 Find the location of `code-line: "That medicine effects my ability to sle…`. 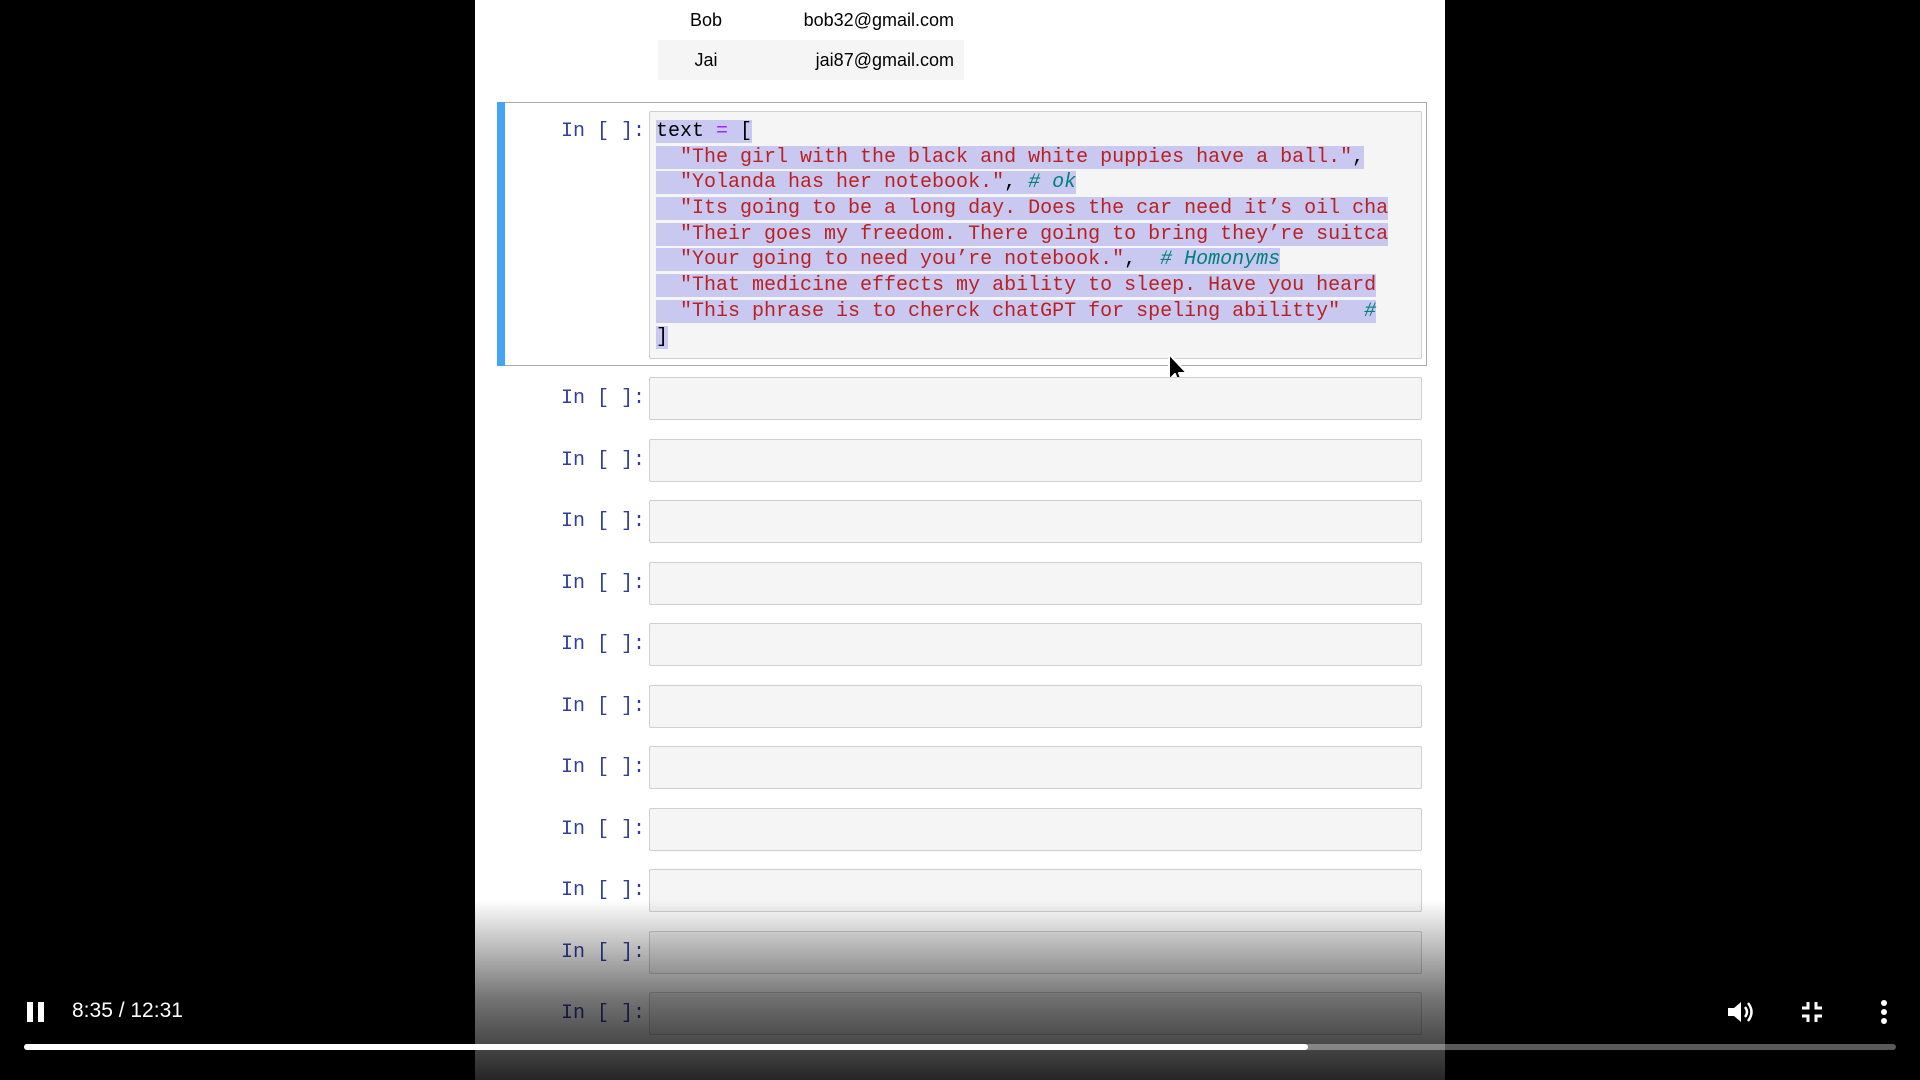

code-line: "That medicine effects my ability to sle… is located at coordinates (1039, 286).